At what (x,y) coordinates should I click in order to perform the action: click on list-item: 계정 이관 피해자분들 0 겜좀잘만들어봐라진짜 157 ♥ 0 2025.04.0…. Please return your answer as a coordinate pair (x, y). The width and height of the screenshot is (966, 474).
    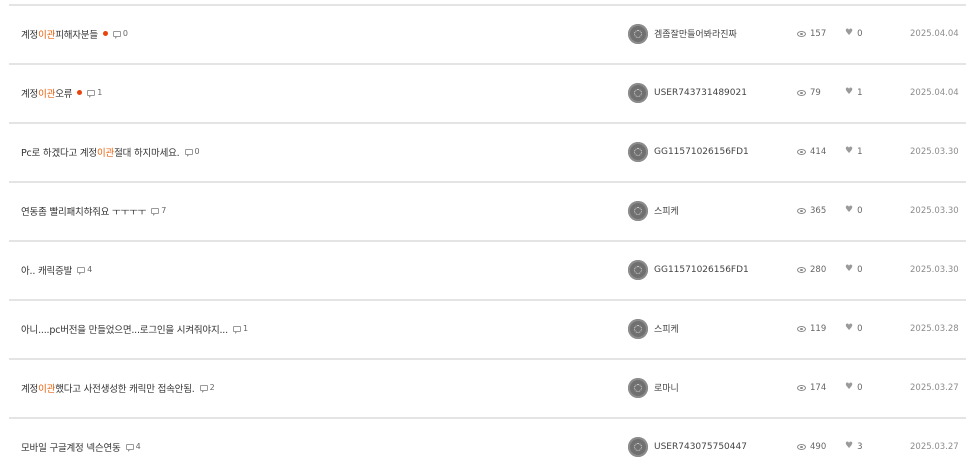
    Looking at the image, I should click on (487, 32).